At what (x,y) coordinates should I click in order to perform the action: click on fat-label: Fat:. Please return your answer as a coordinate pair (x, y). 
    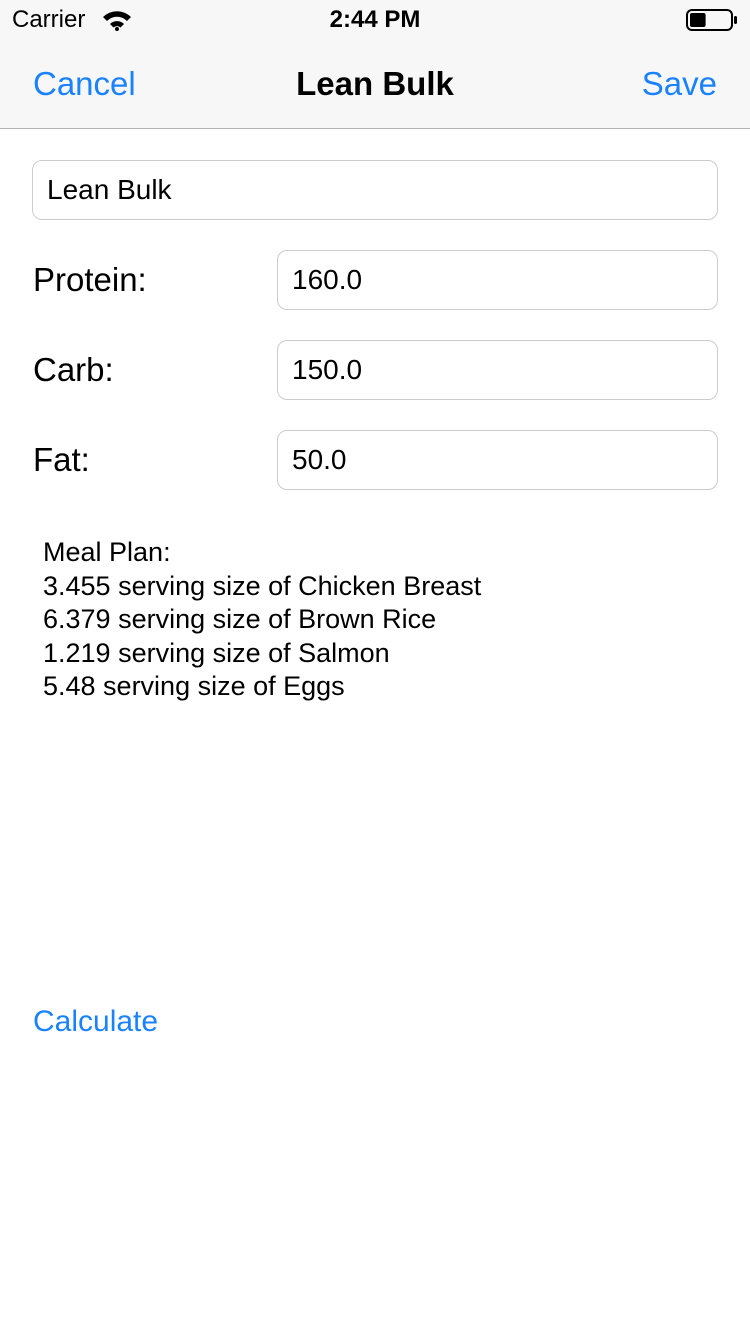
    Looking at the image, I should click on (61, 459).